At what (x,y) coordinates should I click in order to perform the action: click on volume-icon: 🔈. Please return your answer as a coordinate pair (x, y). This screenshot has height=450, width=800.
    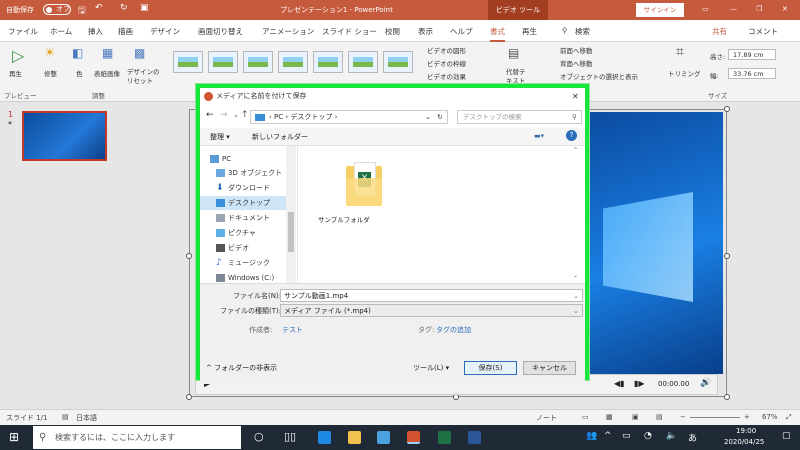
    Looking at the image, I should click on (671, 436).